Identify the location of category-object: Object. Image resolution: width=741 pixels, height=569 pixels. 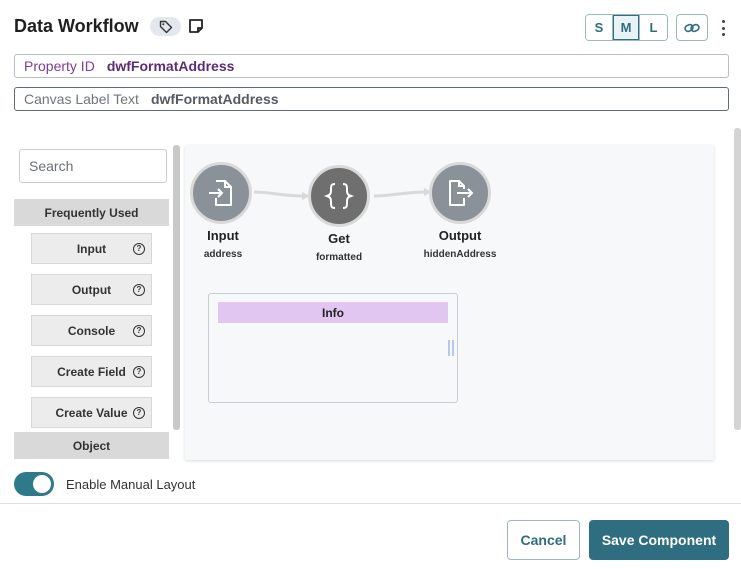
(91, 445).